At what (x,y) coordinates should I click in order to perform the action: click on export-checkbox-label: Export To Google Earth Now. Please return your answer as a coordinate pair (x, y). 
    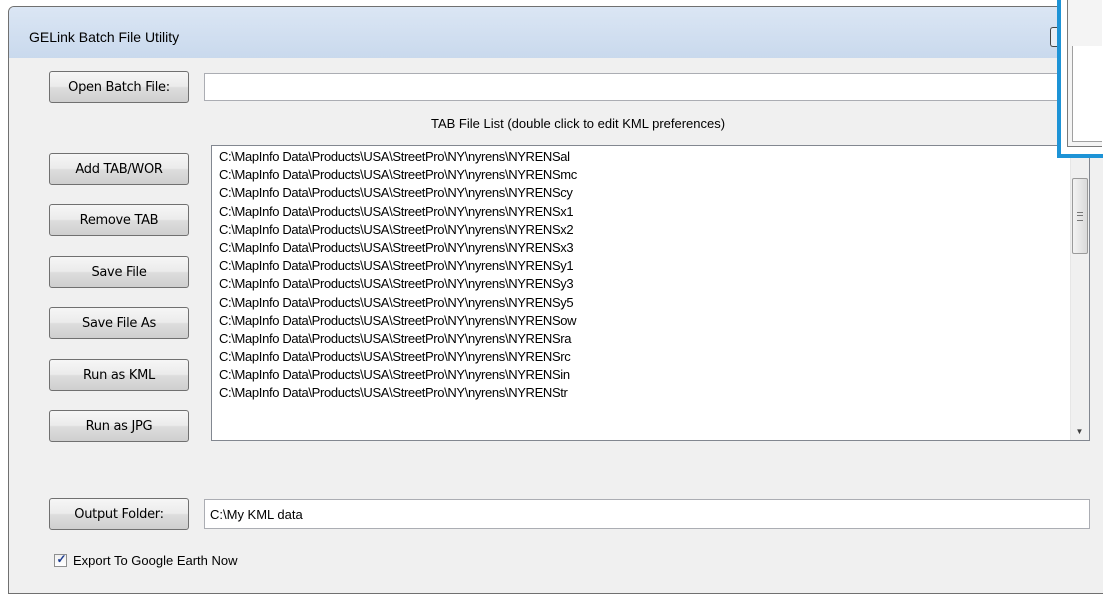
    Looking at the image, I should click on (155, 560).